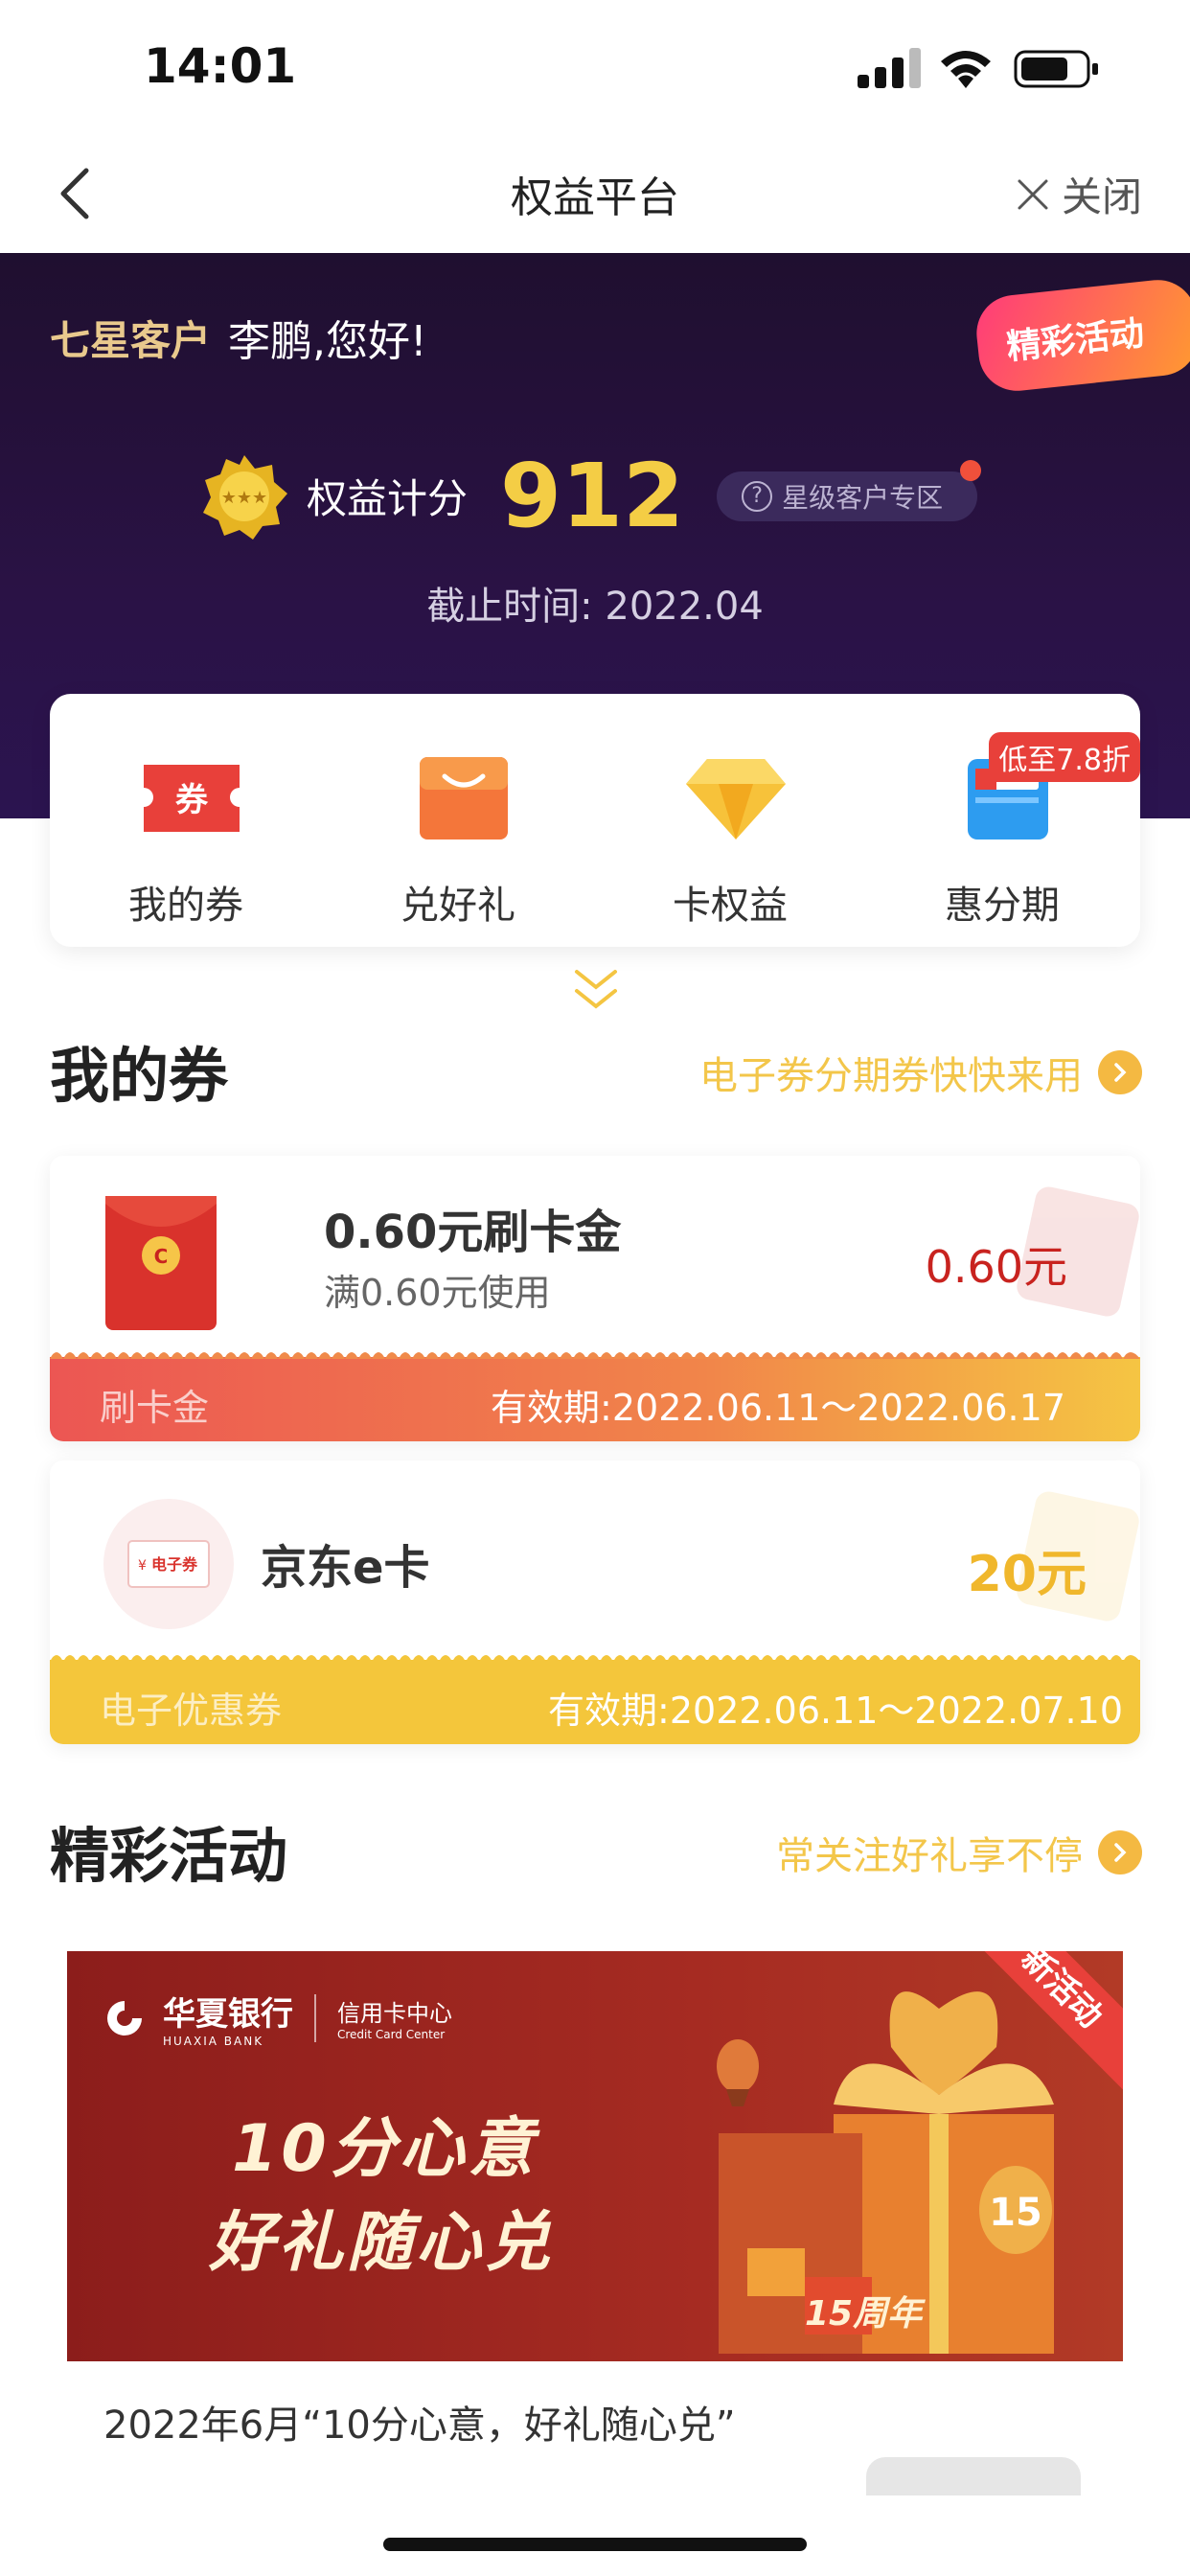 Image resolution: width=1190 pixels, height=2576 pixels. I want to click on battery-icon, so click(1056, 69).